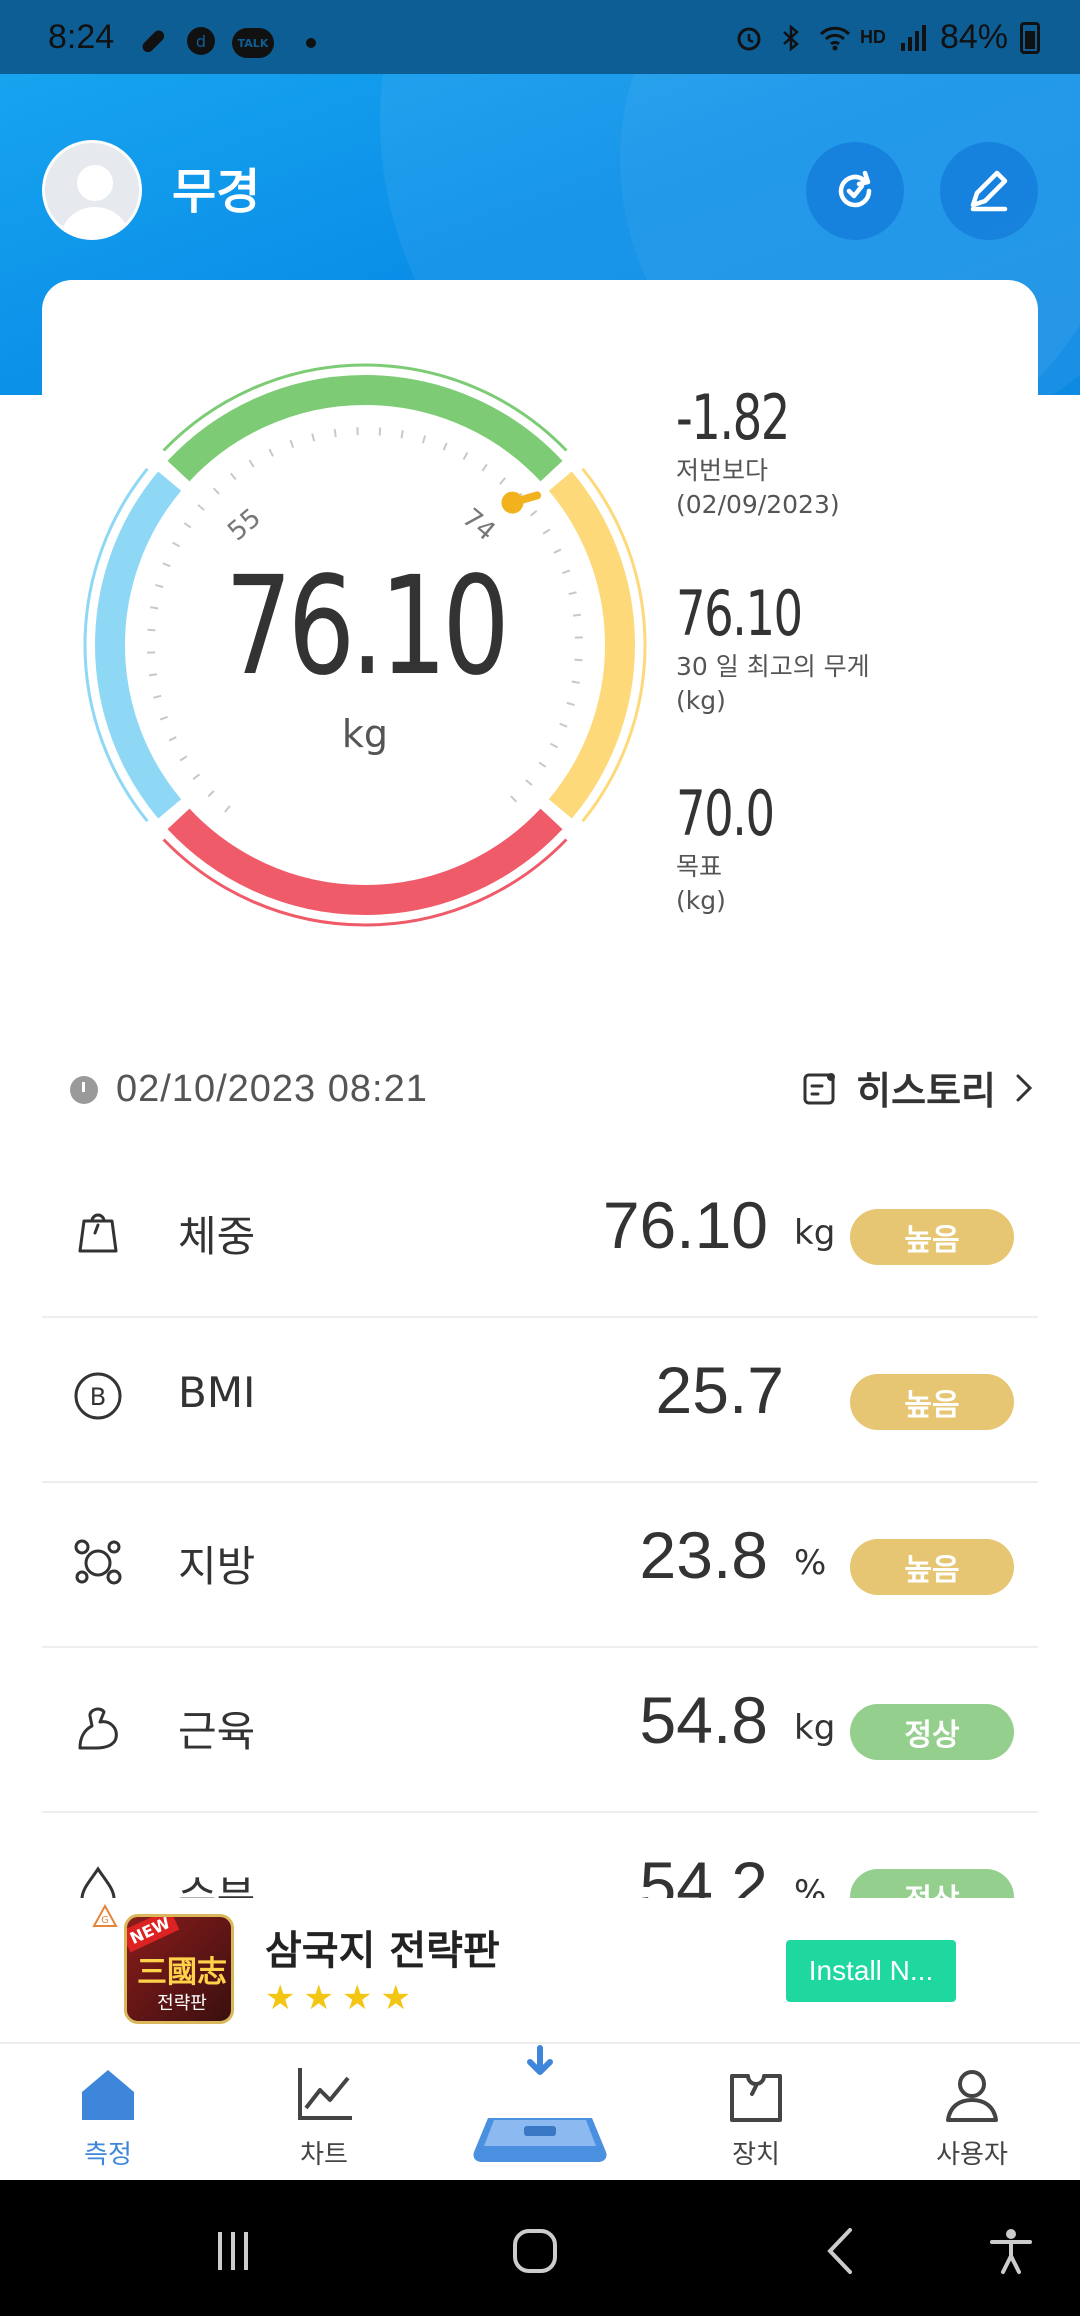 The height and width of the screenshot is (2316, 1080). What do you see at coordinates (98, 1882) in the screenshot?
I see `water-icon` at bounding box center [98, 1882].